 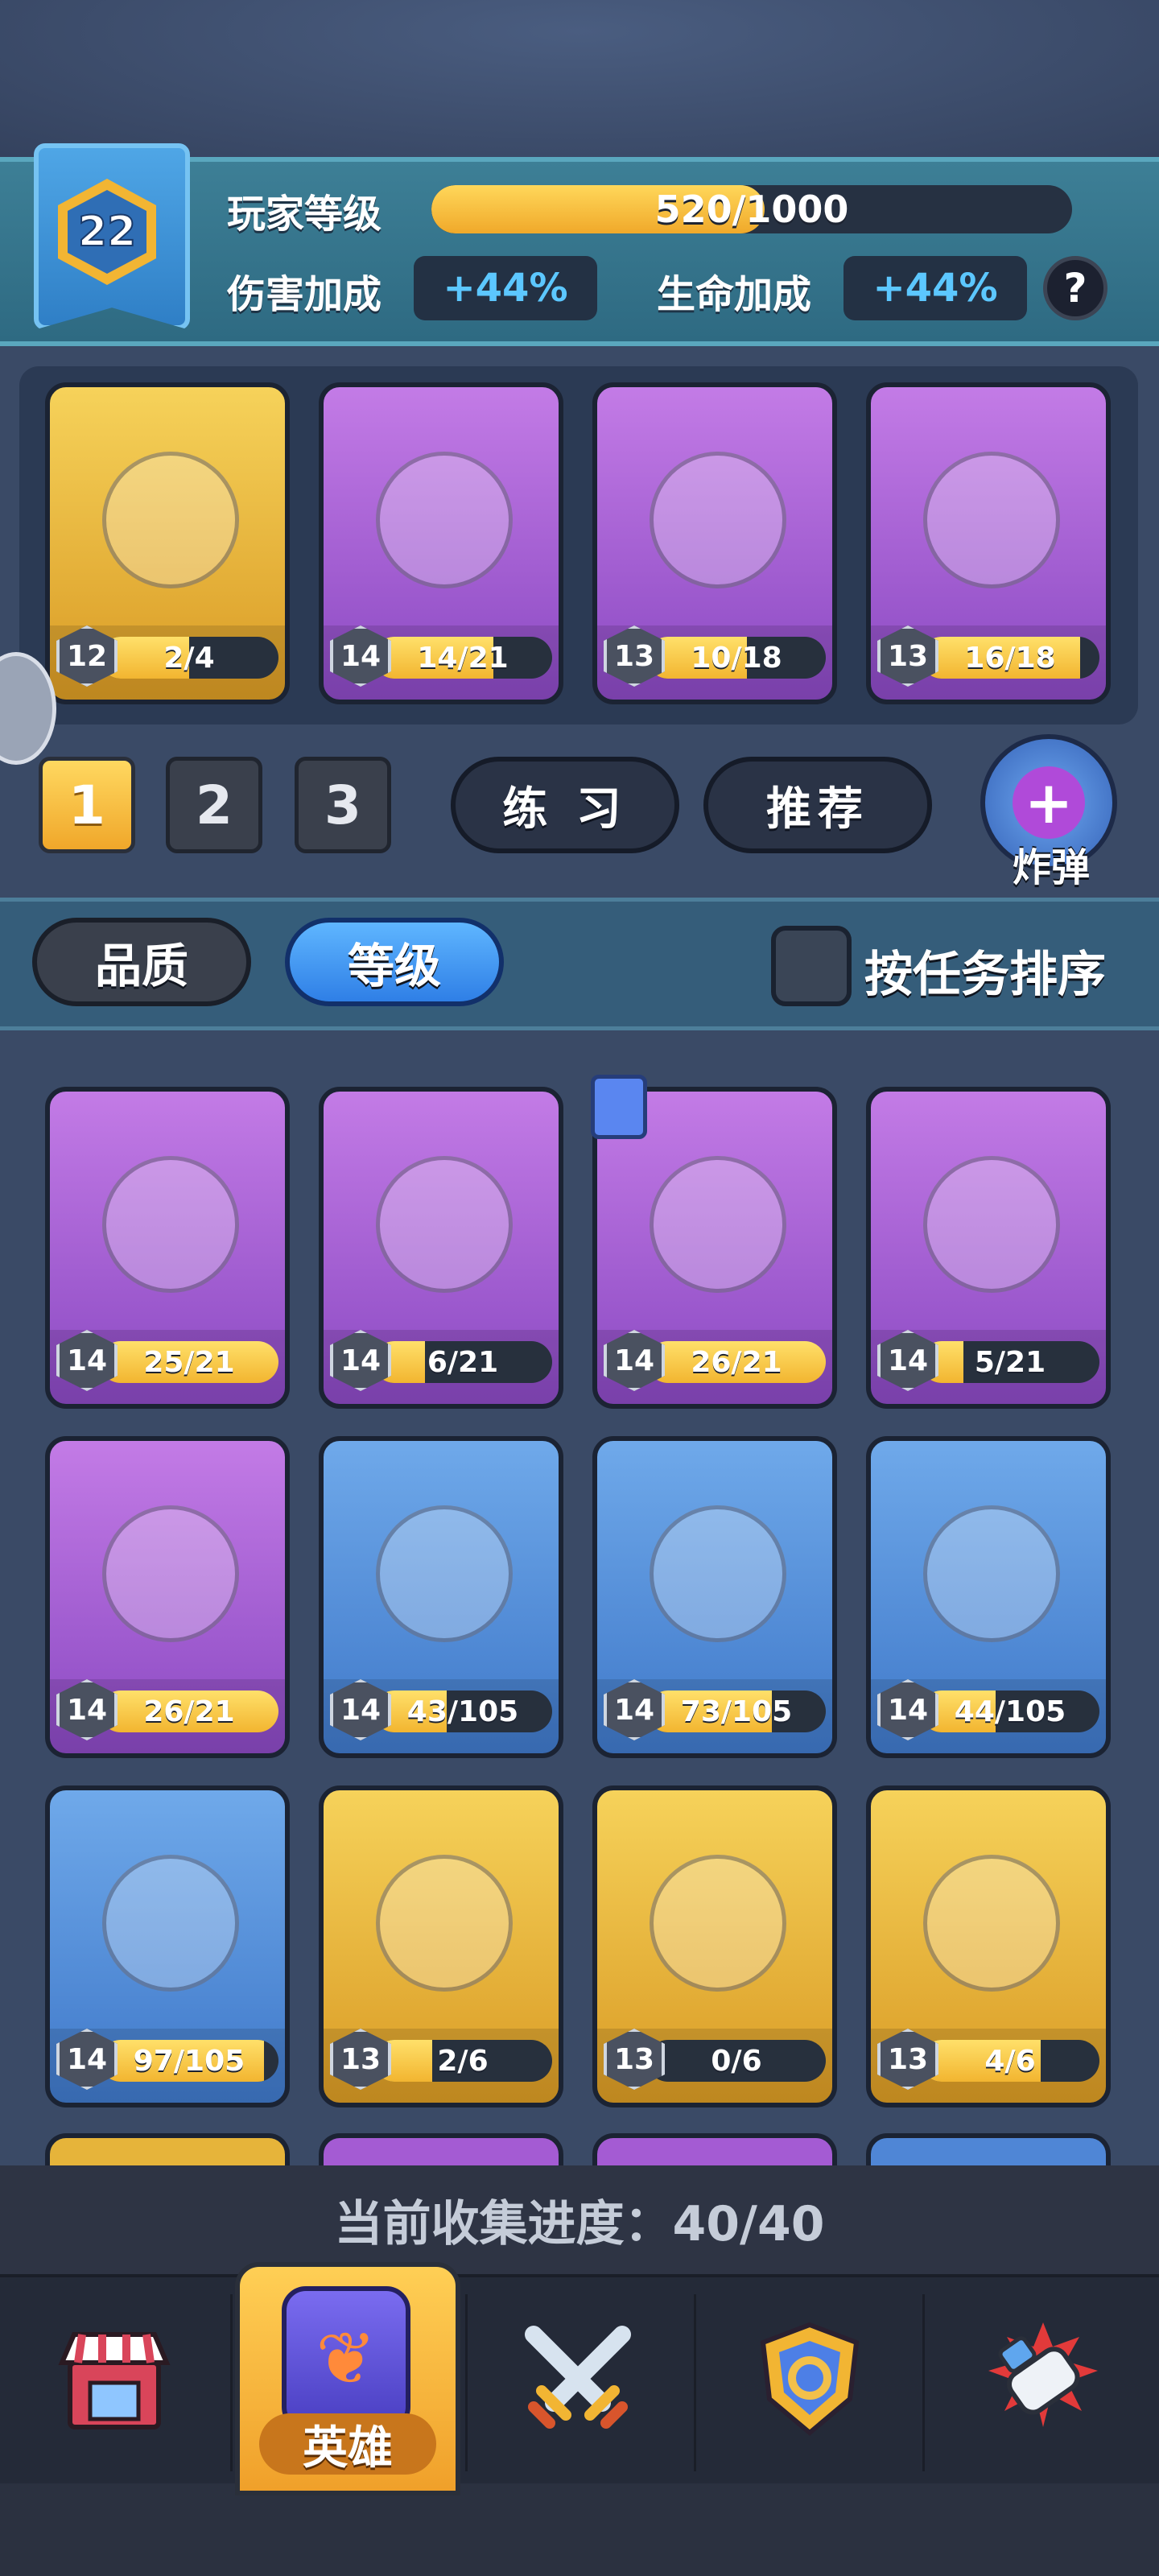 I want to click on hero-card: 43/105 14, so click(x=441, y=1597).